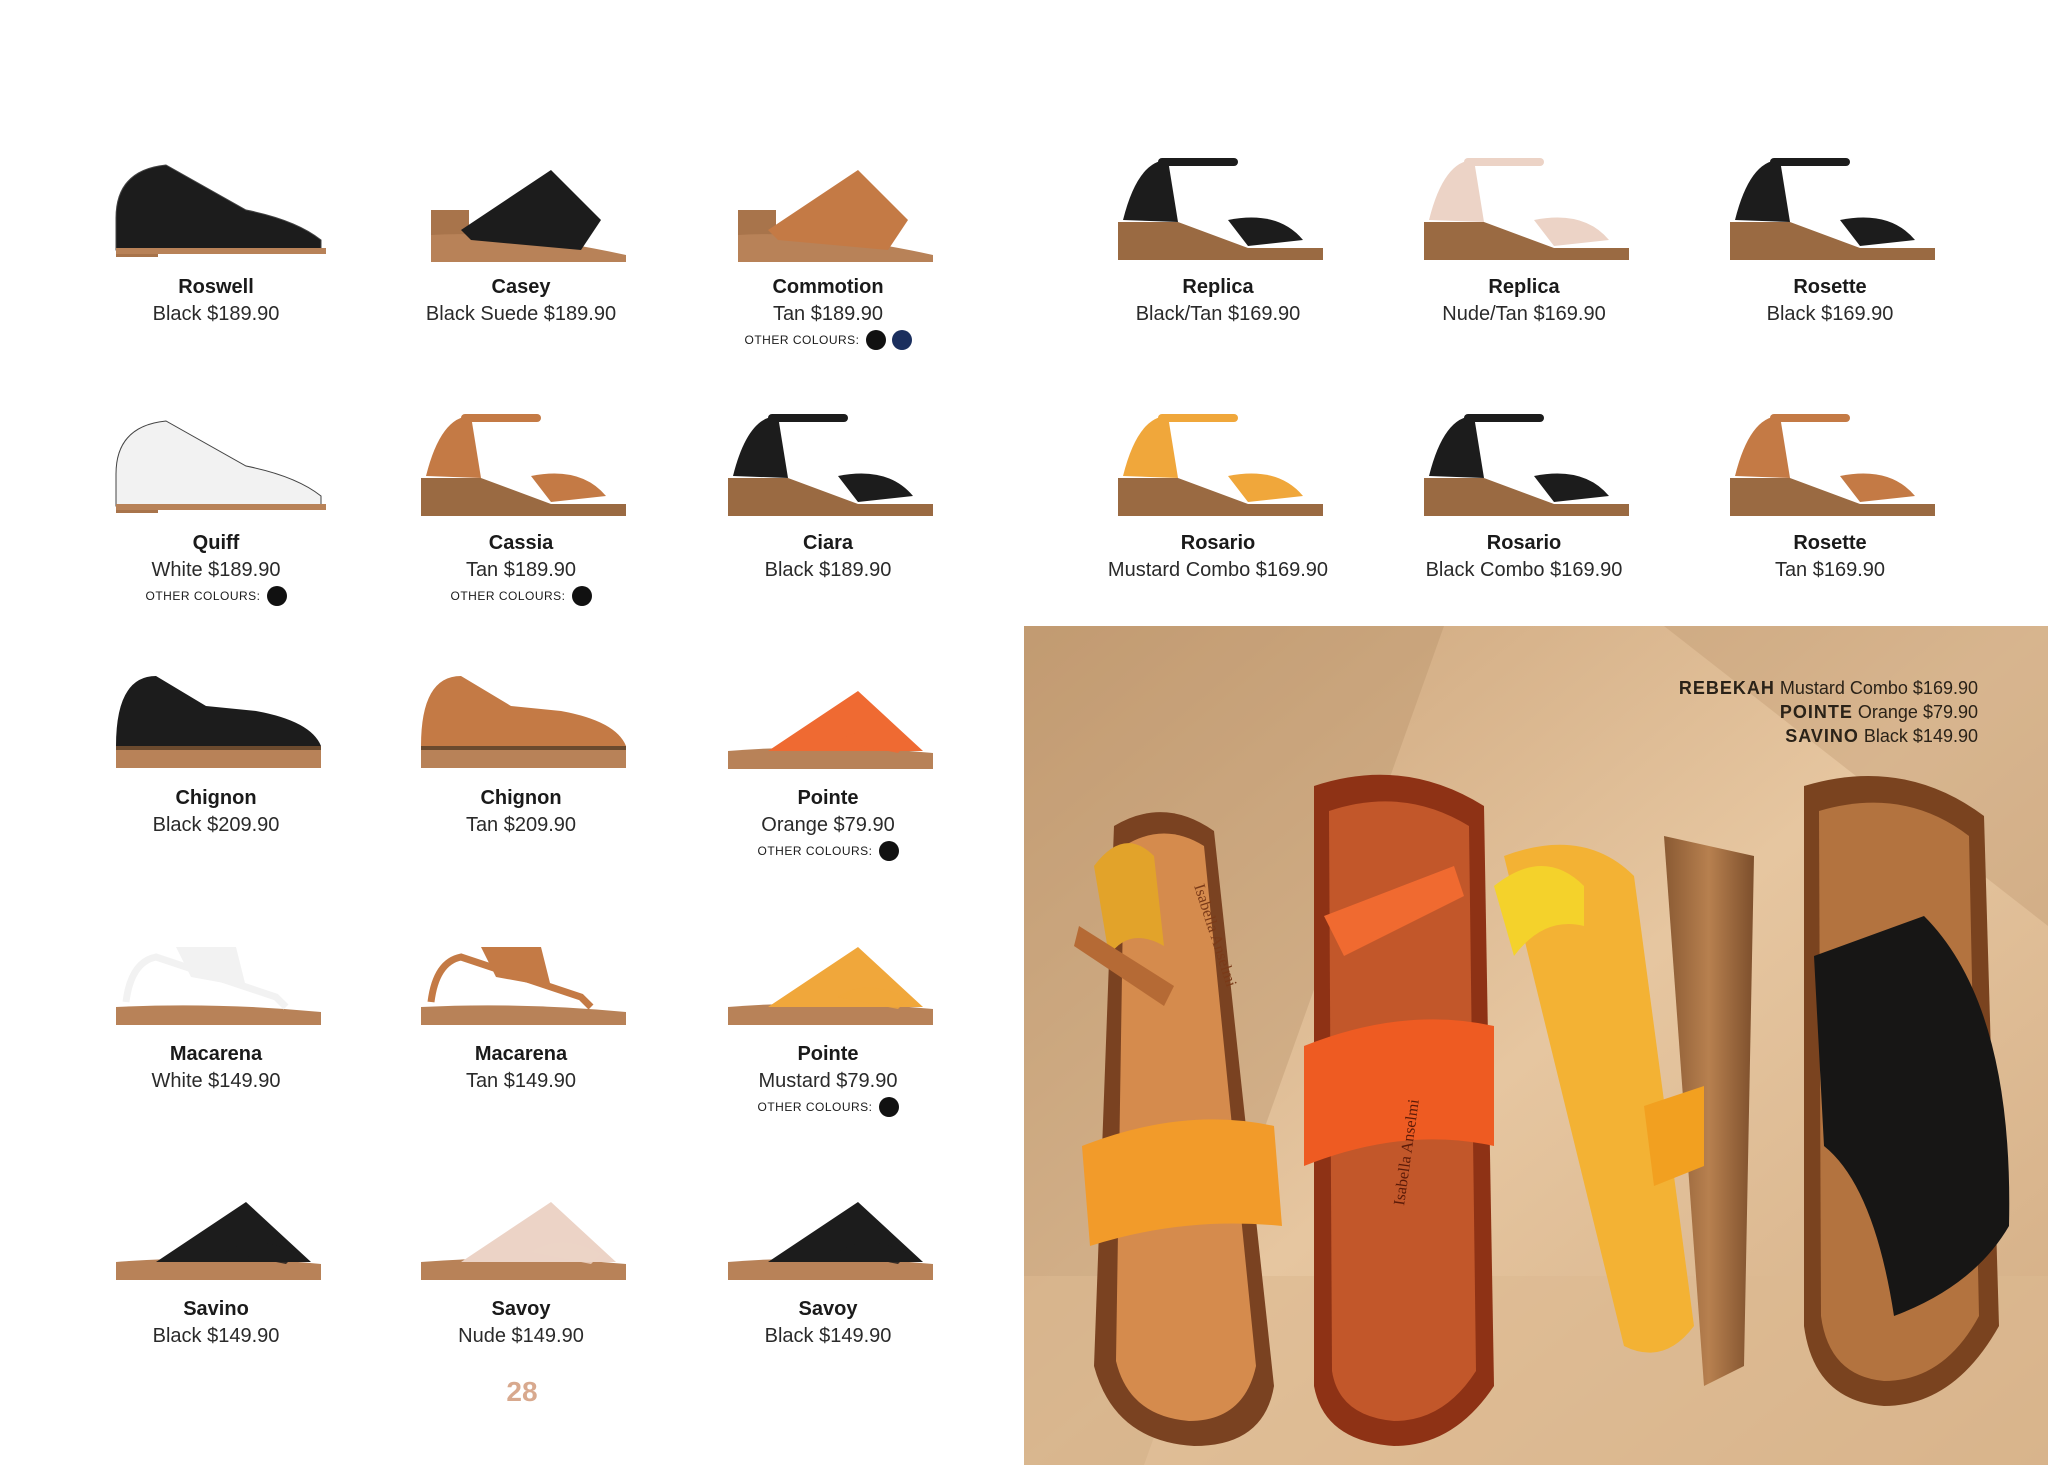  What do you see at coordinates (216, 543) in the screenshot?
I see `product-name: Quiff` at bounding box center [216, 543].